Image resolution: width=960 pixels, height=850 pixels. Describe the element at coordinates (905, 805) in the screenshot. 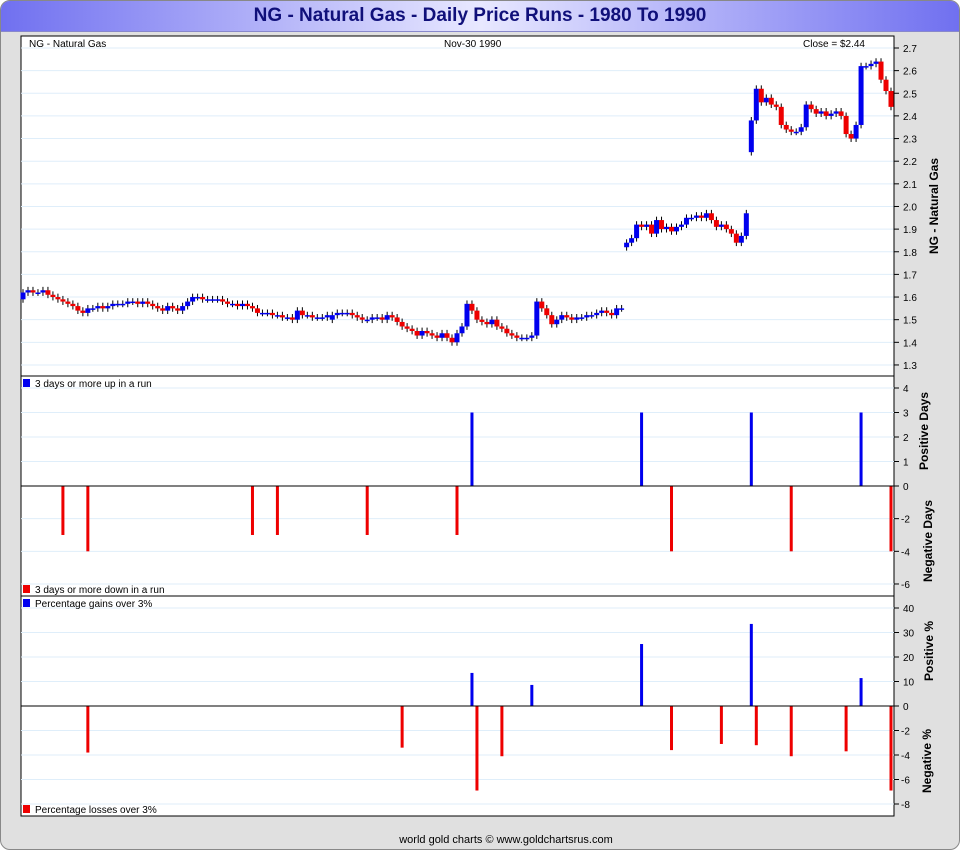

I see `axis-tick-label: -8` at that location.